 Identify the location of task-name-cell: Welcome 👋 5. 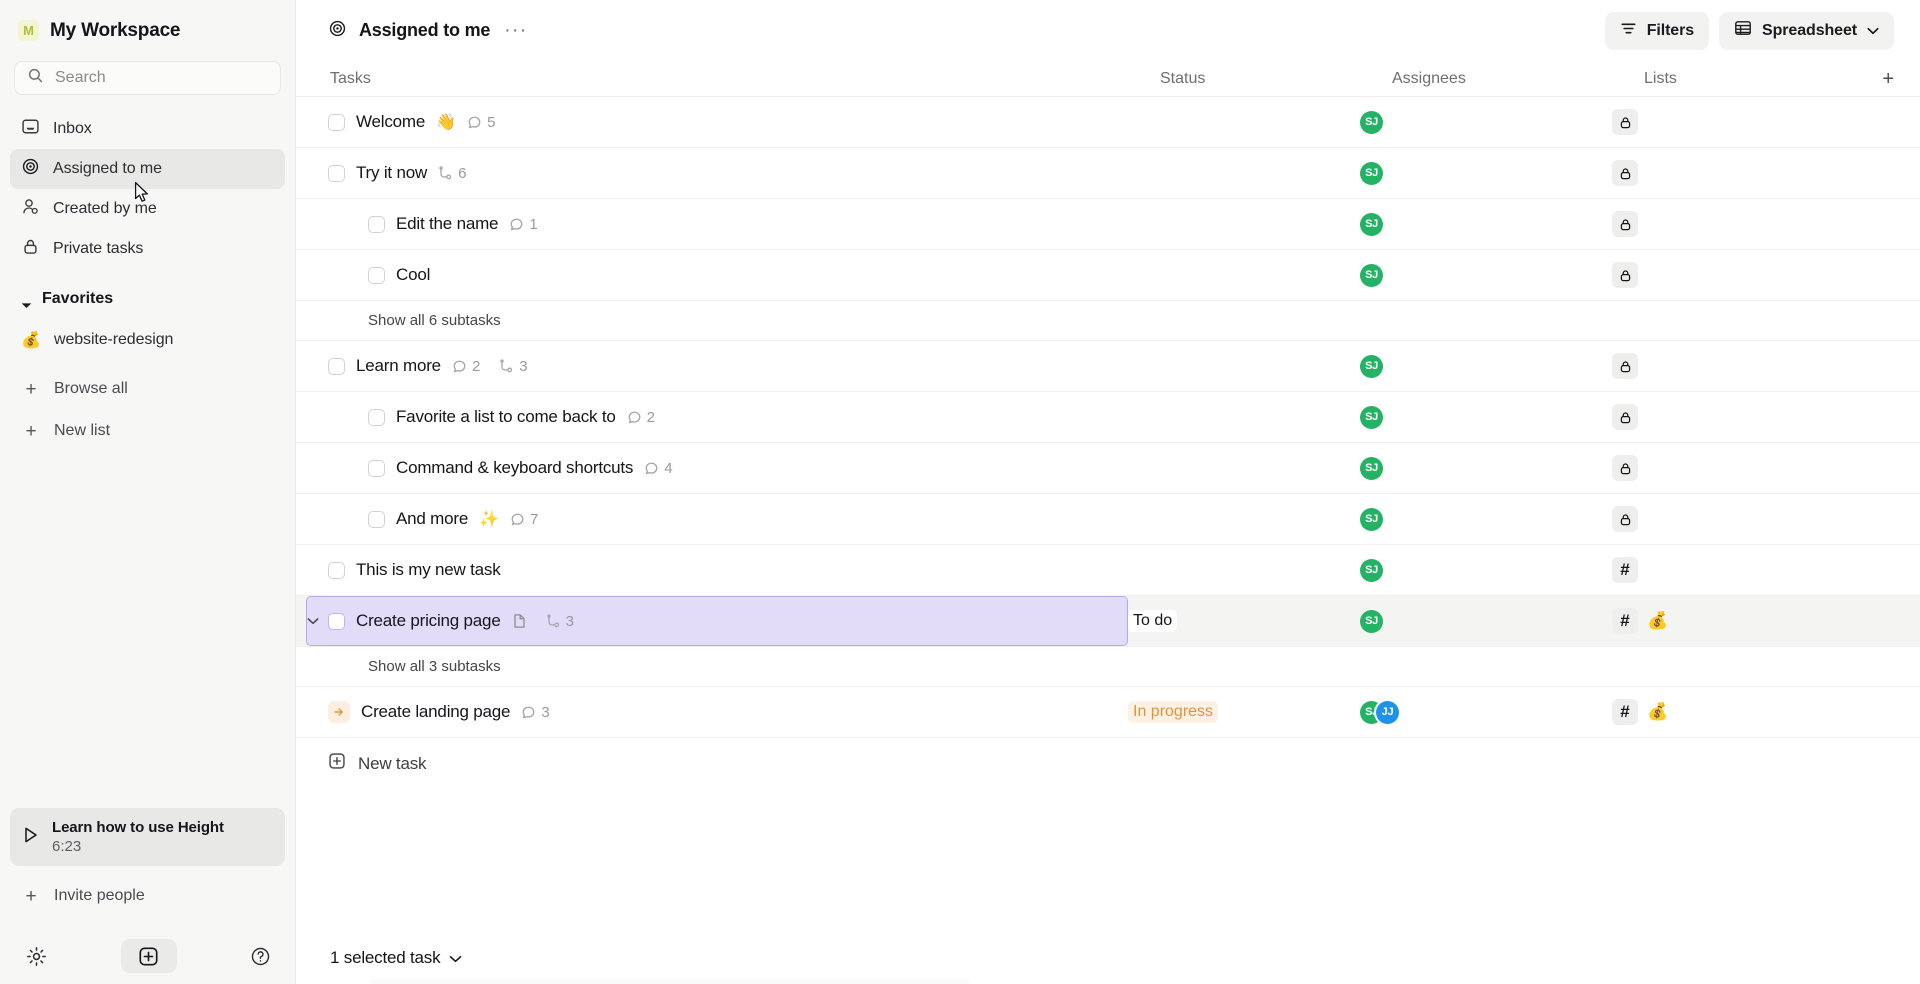
(712, 122).